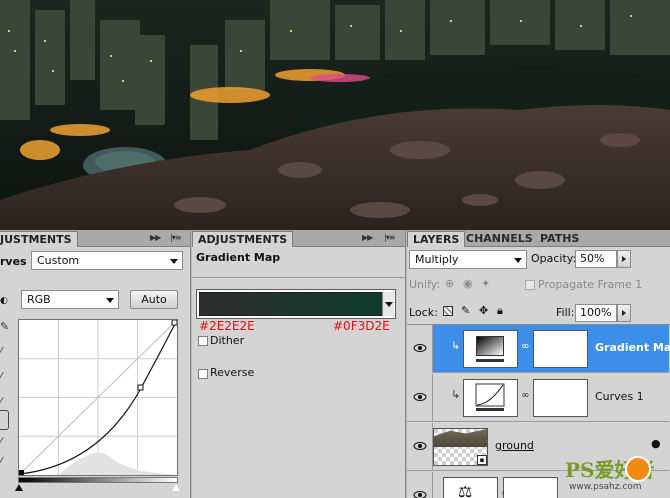 The width and height of the screenshot is (670, 498). What do you see at coordinates (298, 277) in the screenshot?
I see `title-divider` at bounding box center [298, 277].